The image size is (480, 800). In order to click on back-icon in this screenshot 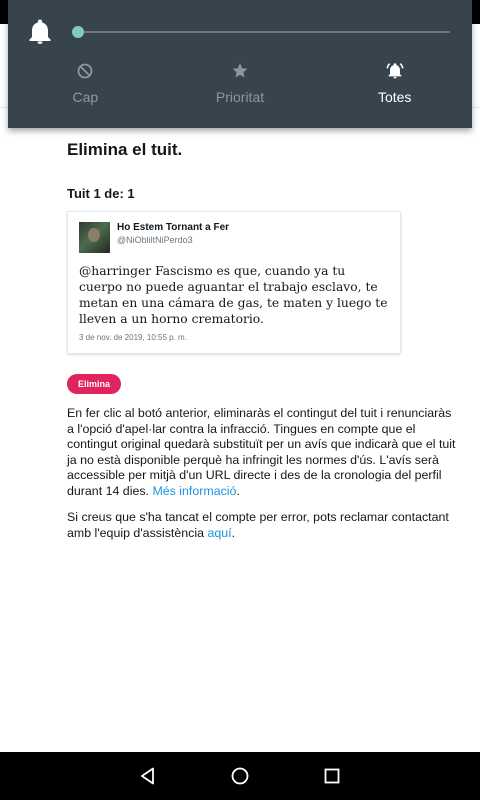, I will do `click(147, 776)`.